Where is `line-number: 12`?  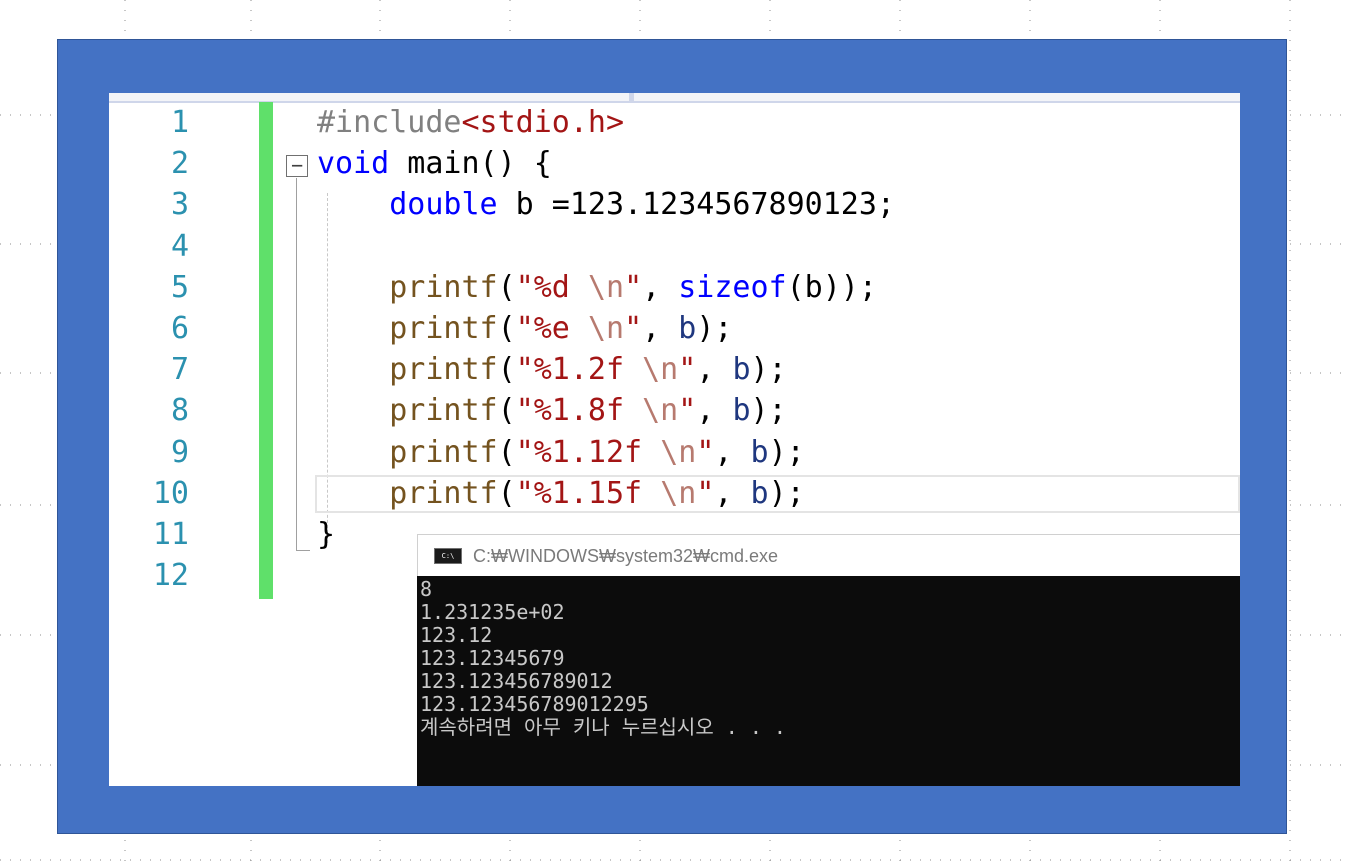 line-number: 12 is located at coordinates (170, 576).